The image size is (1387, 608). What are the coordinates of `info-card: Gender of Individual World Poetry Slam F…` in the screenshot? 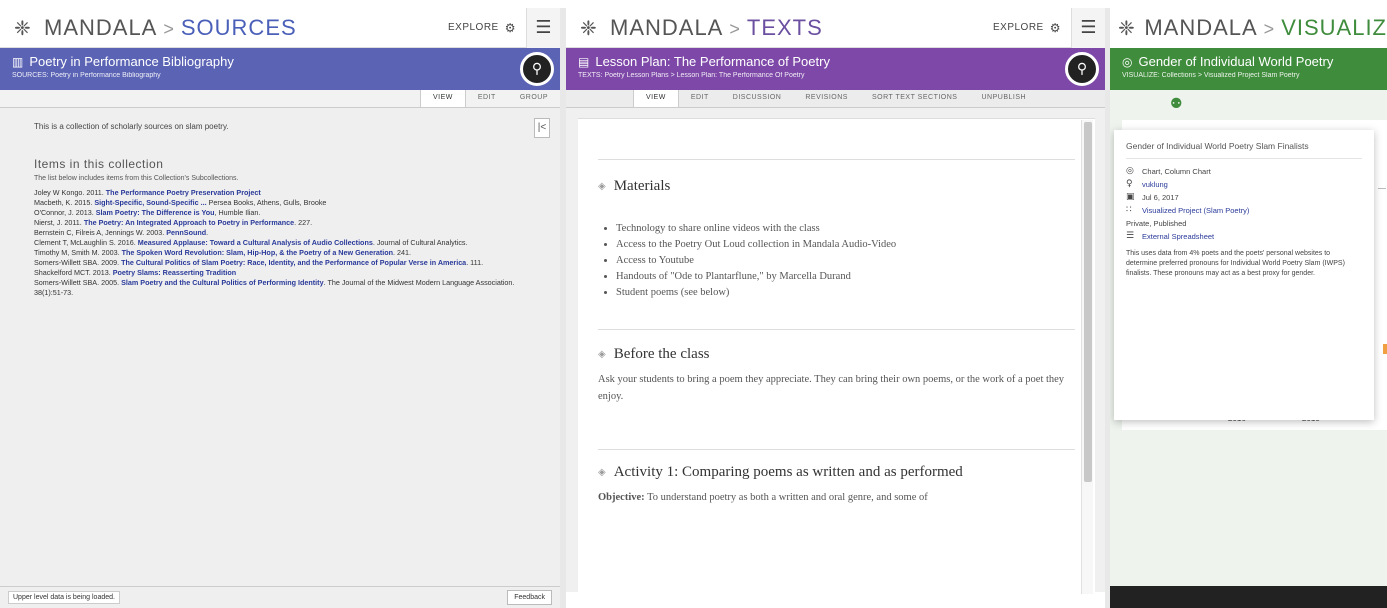 It's located at (1244, 275).